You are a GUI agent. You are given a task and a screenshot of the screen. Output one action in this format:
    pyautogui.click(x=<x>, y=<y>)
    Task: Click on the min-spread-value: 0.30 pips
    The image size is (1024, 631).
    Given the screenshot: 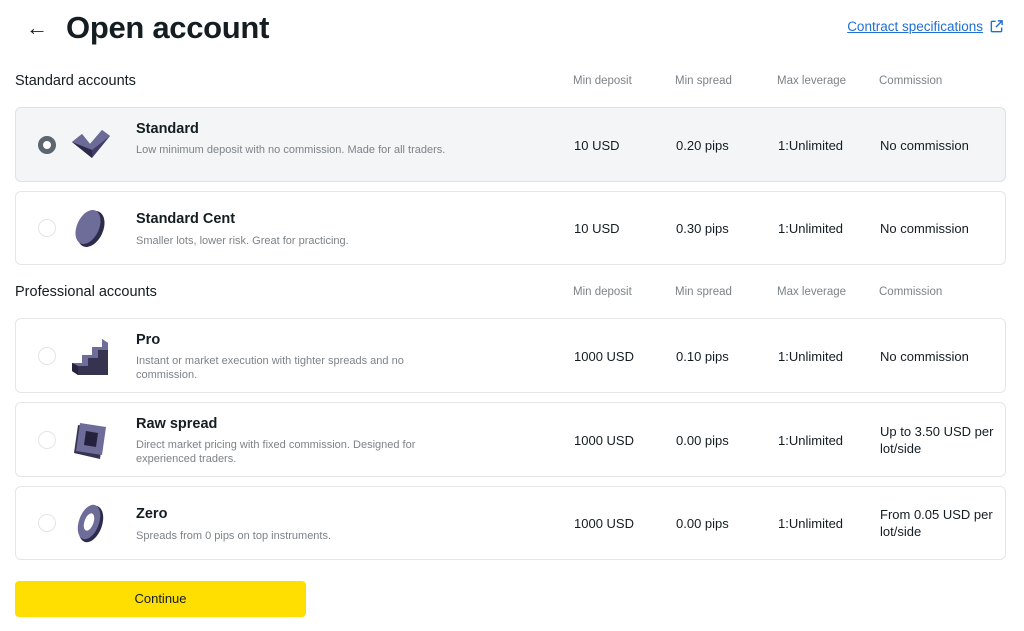 What is the action you would take?
    pyautogui.click(x=702, y=228)
    